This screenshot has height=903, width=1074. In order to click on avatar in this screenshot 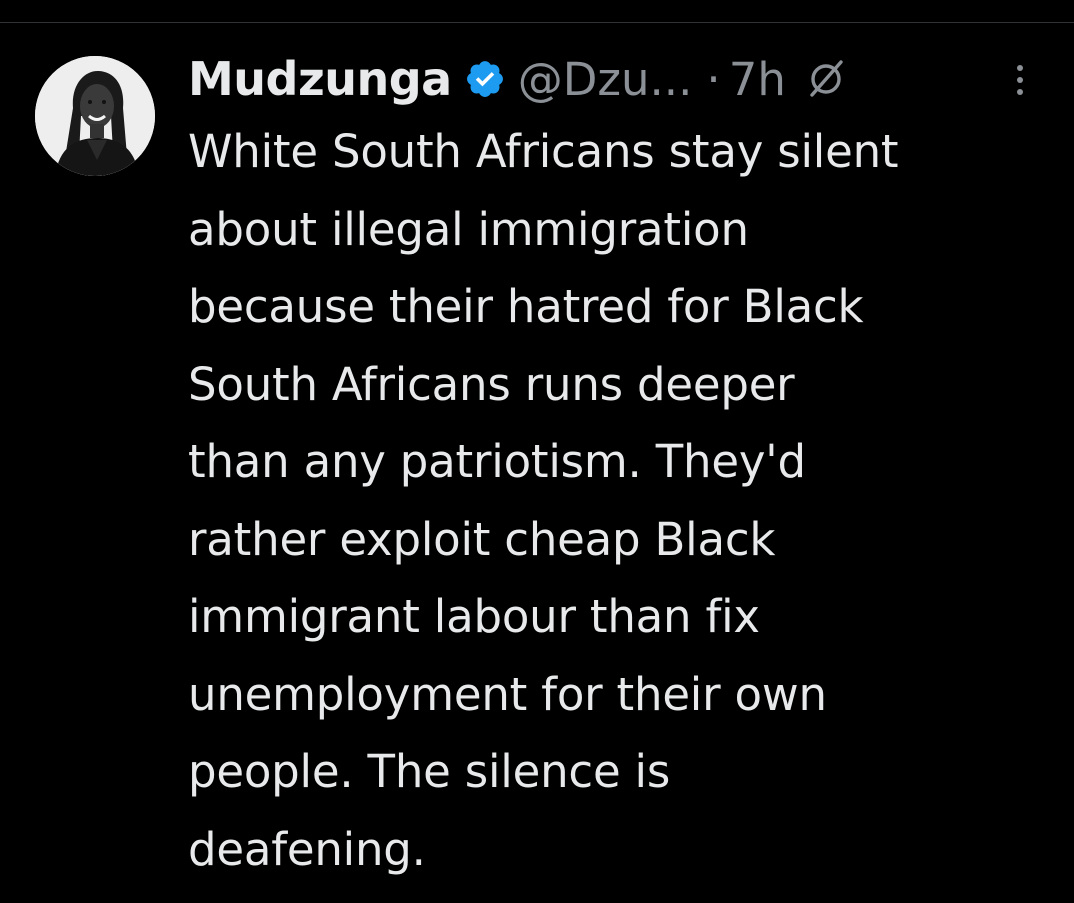, I will do `click(95, 116)`.